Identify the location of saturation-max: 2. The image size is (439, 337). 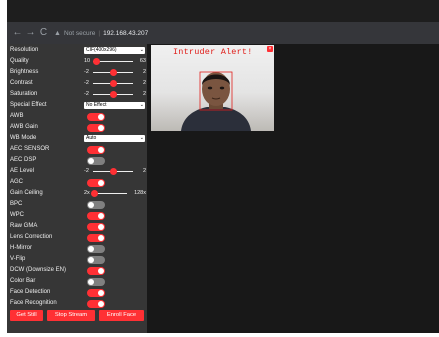
(144, 94).